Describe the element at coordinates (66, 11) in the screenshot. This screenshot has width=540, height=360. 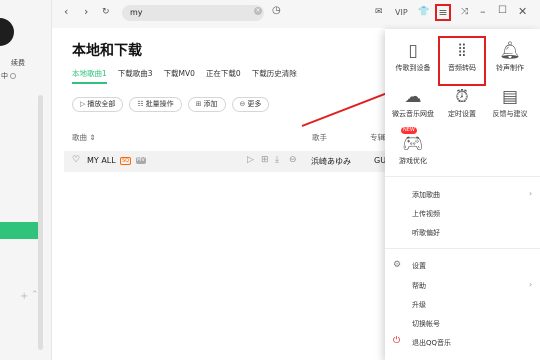
I see `back-icon: ‹` at that location.